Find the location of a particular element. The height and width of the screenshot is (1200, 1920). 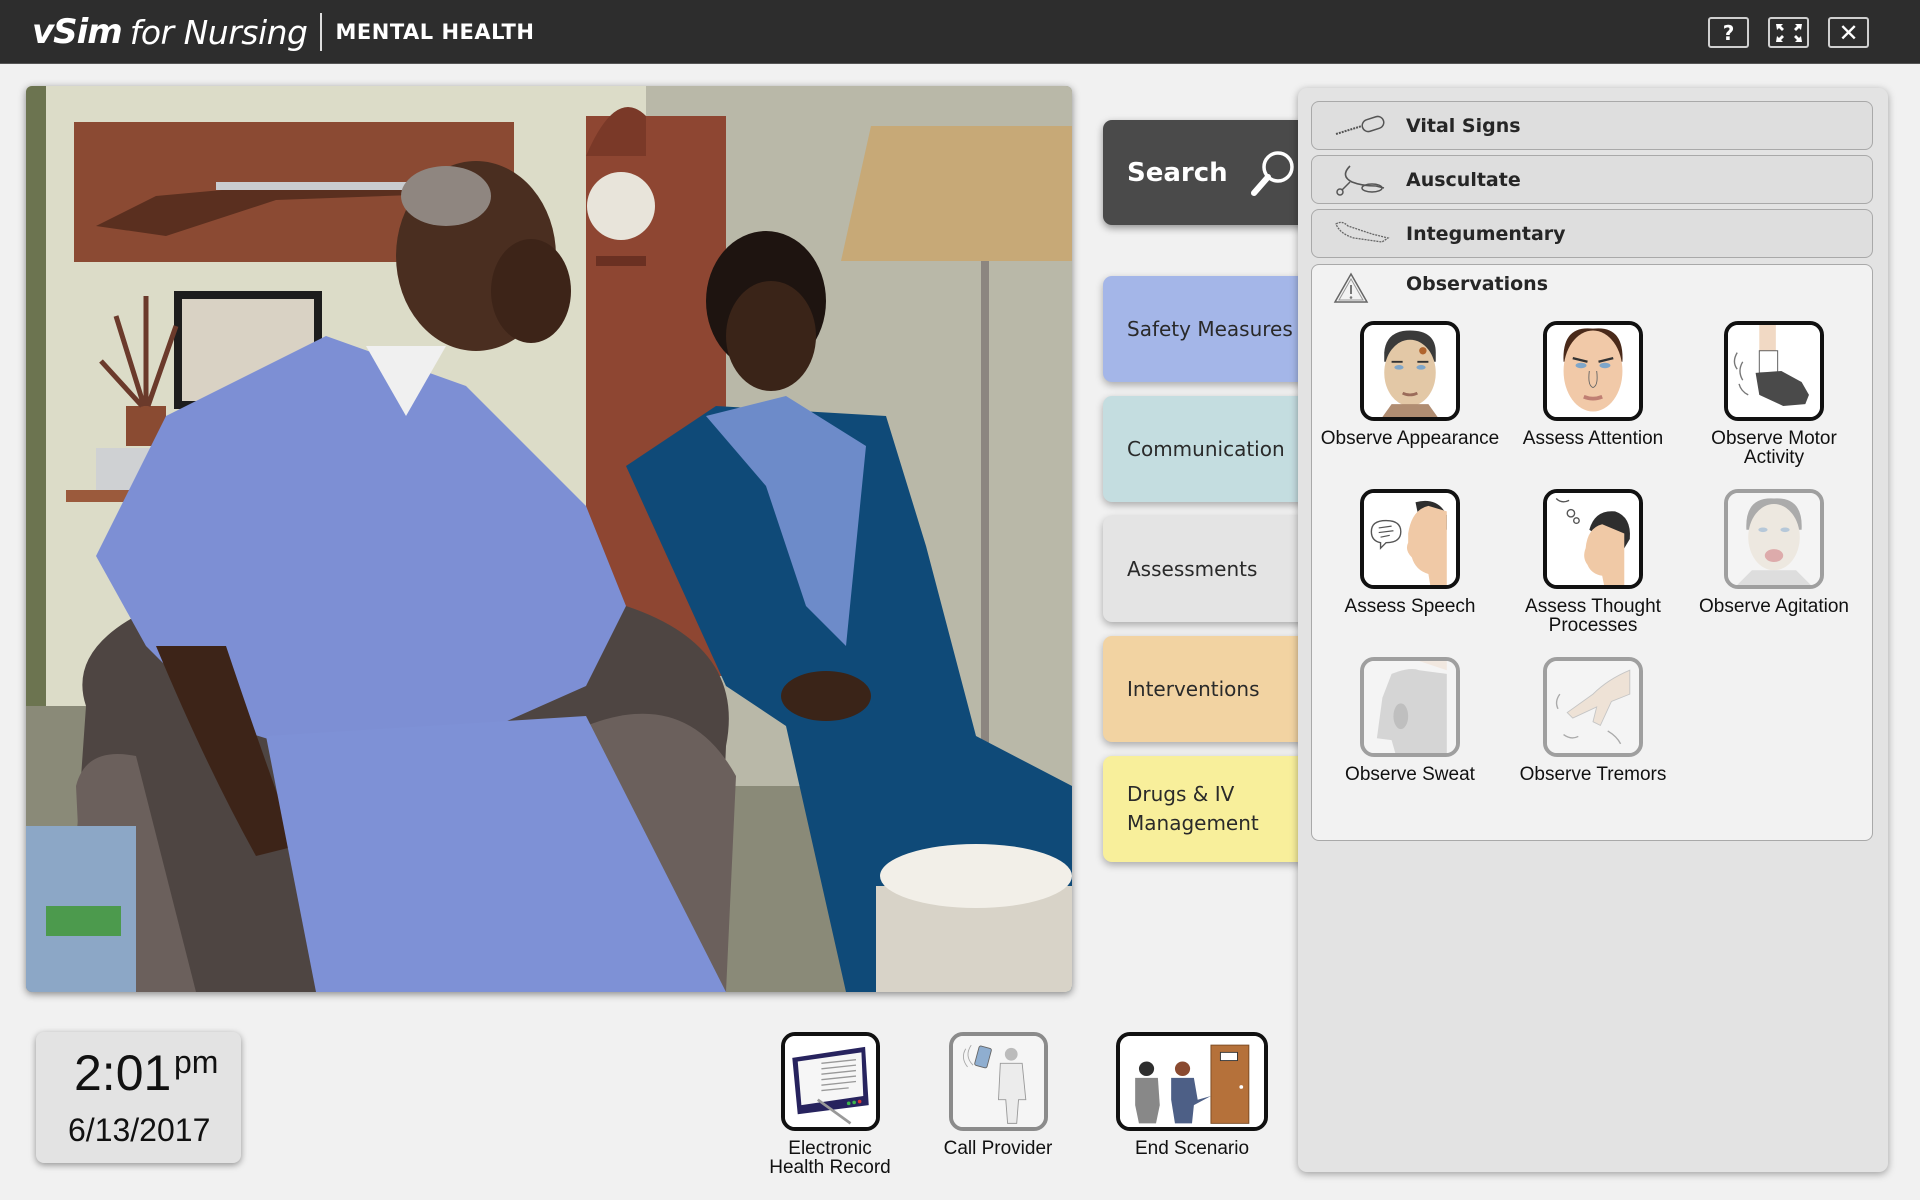

clock-ampm: pm is located at coordinates (196, 1062).